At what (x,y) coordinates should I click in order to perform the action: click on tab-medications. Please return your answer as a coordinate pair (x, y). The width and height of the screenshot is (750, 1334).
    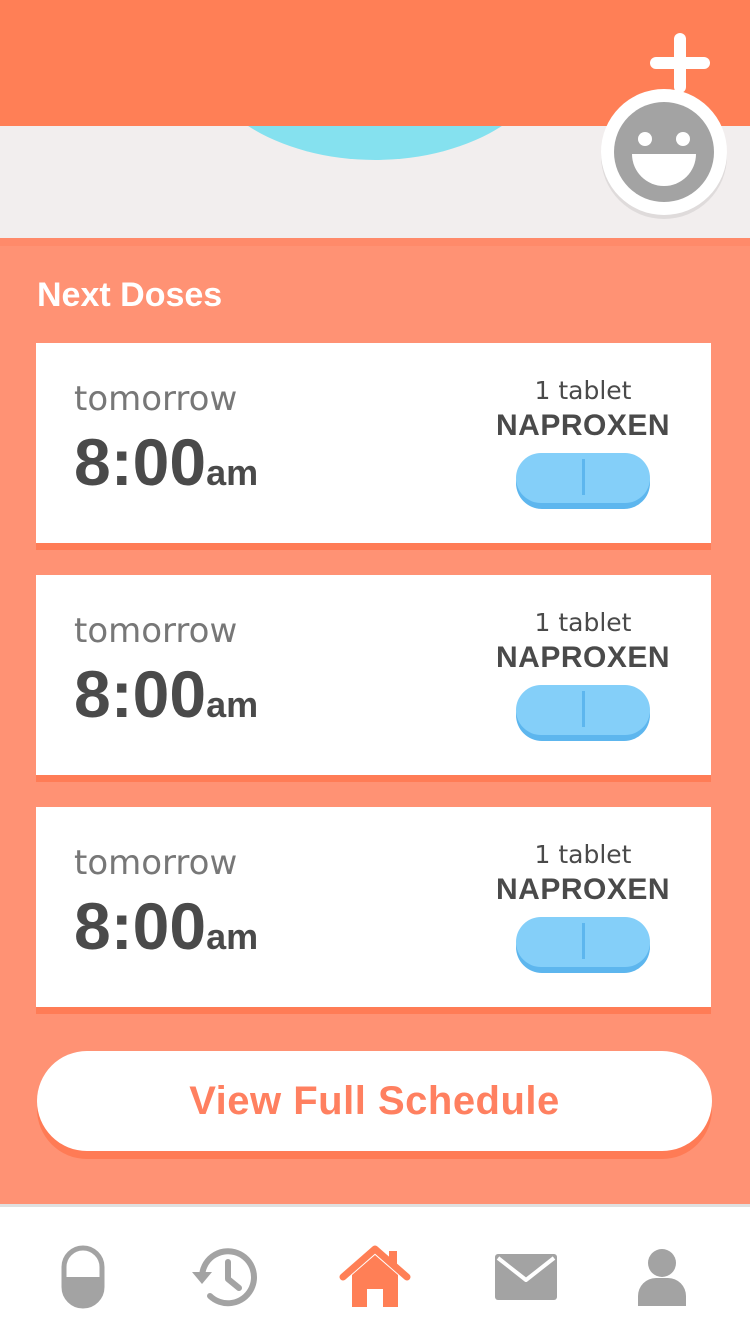
    Looking at the image, I should click on (83, 1277).